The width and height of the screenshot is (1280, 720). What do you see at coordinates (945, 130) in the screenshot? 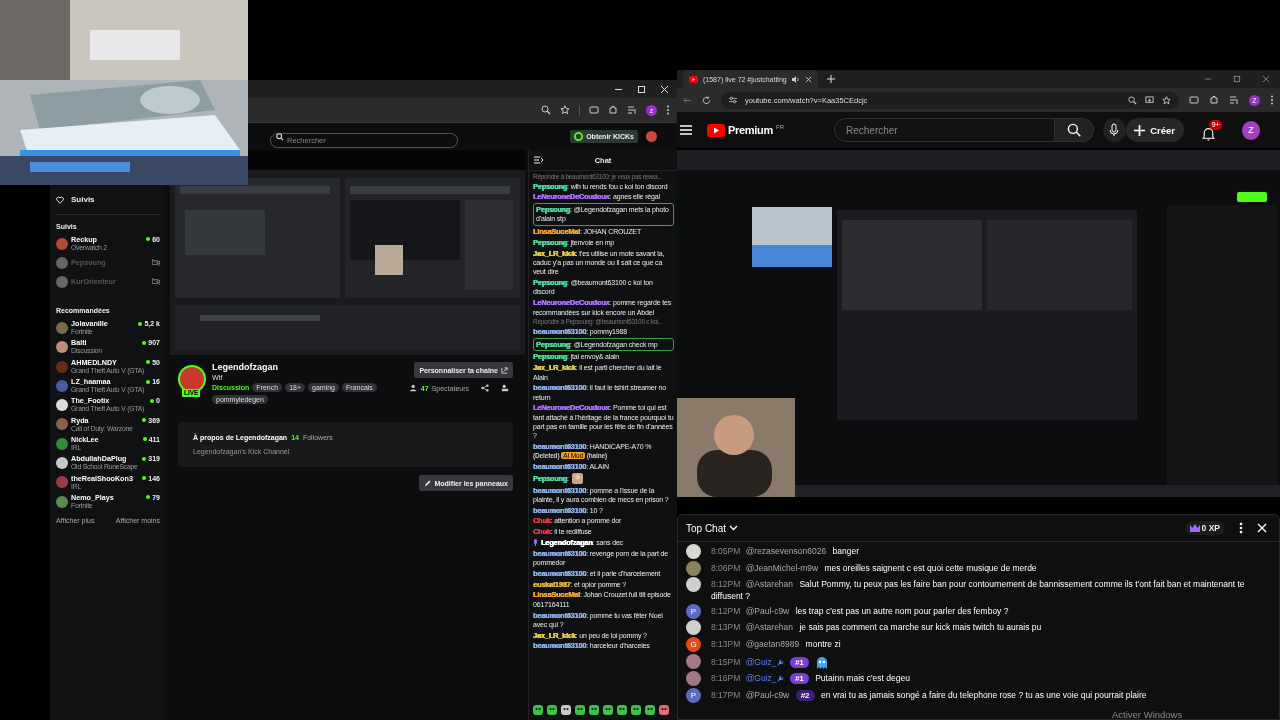
I see `search-field: Rechercher` at bounding box center [945, 130].